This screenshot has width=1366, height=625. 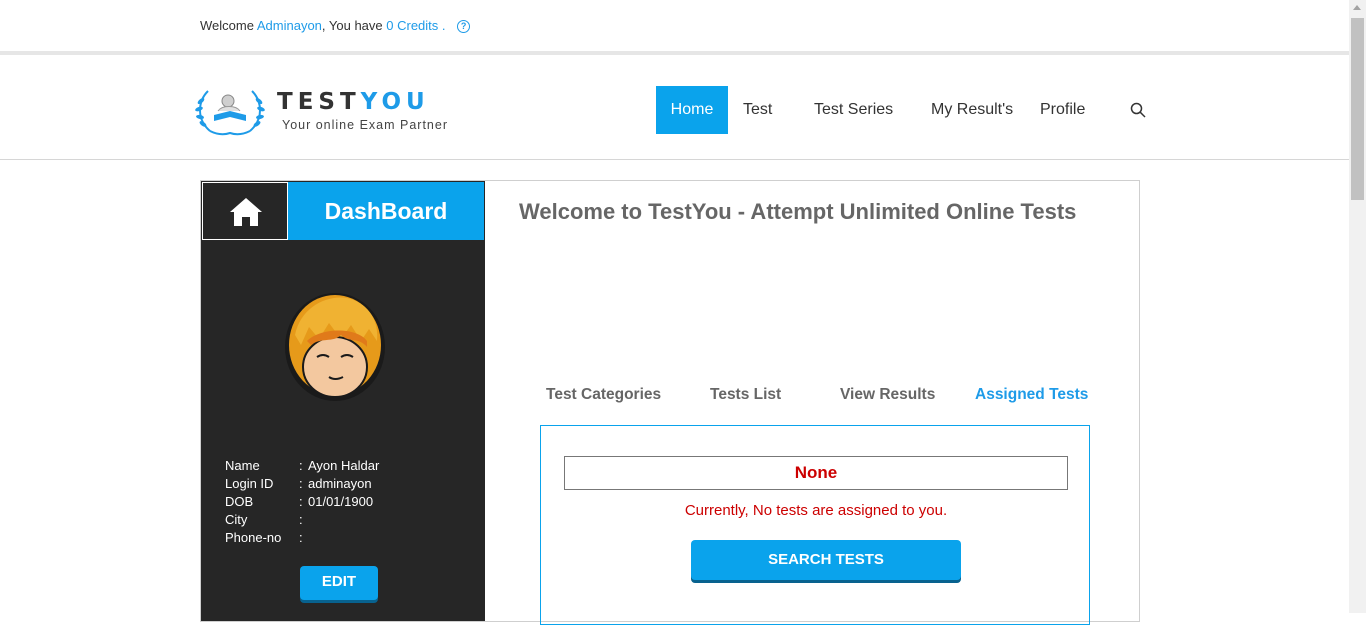 I want to click on profile-row-dob: DOB:01/01/1900, so click(x=299, y=501).